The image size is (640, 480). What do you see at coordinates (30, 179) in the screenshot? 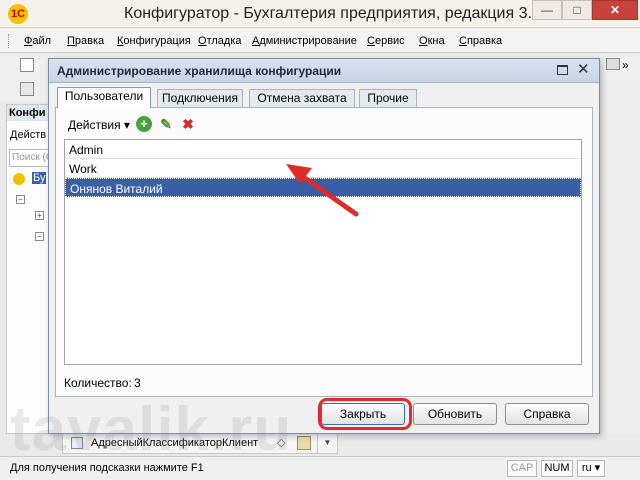
I see `tree-root-item: Бу` at bounding box center [30, 179].